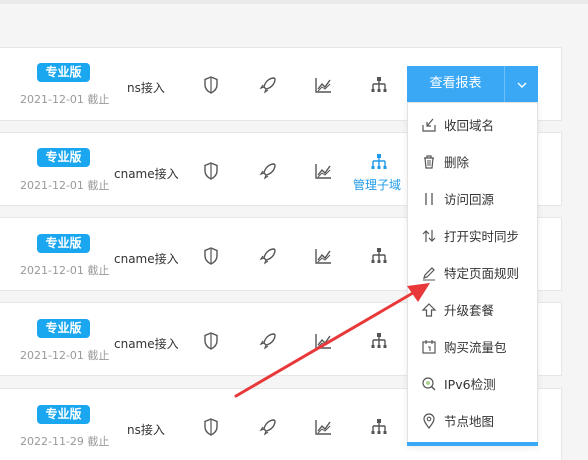  What do you see at coordinates (457, 162) in the screenshot?
I see `menu-item-label: 删除` at bounding box center [457, 162].